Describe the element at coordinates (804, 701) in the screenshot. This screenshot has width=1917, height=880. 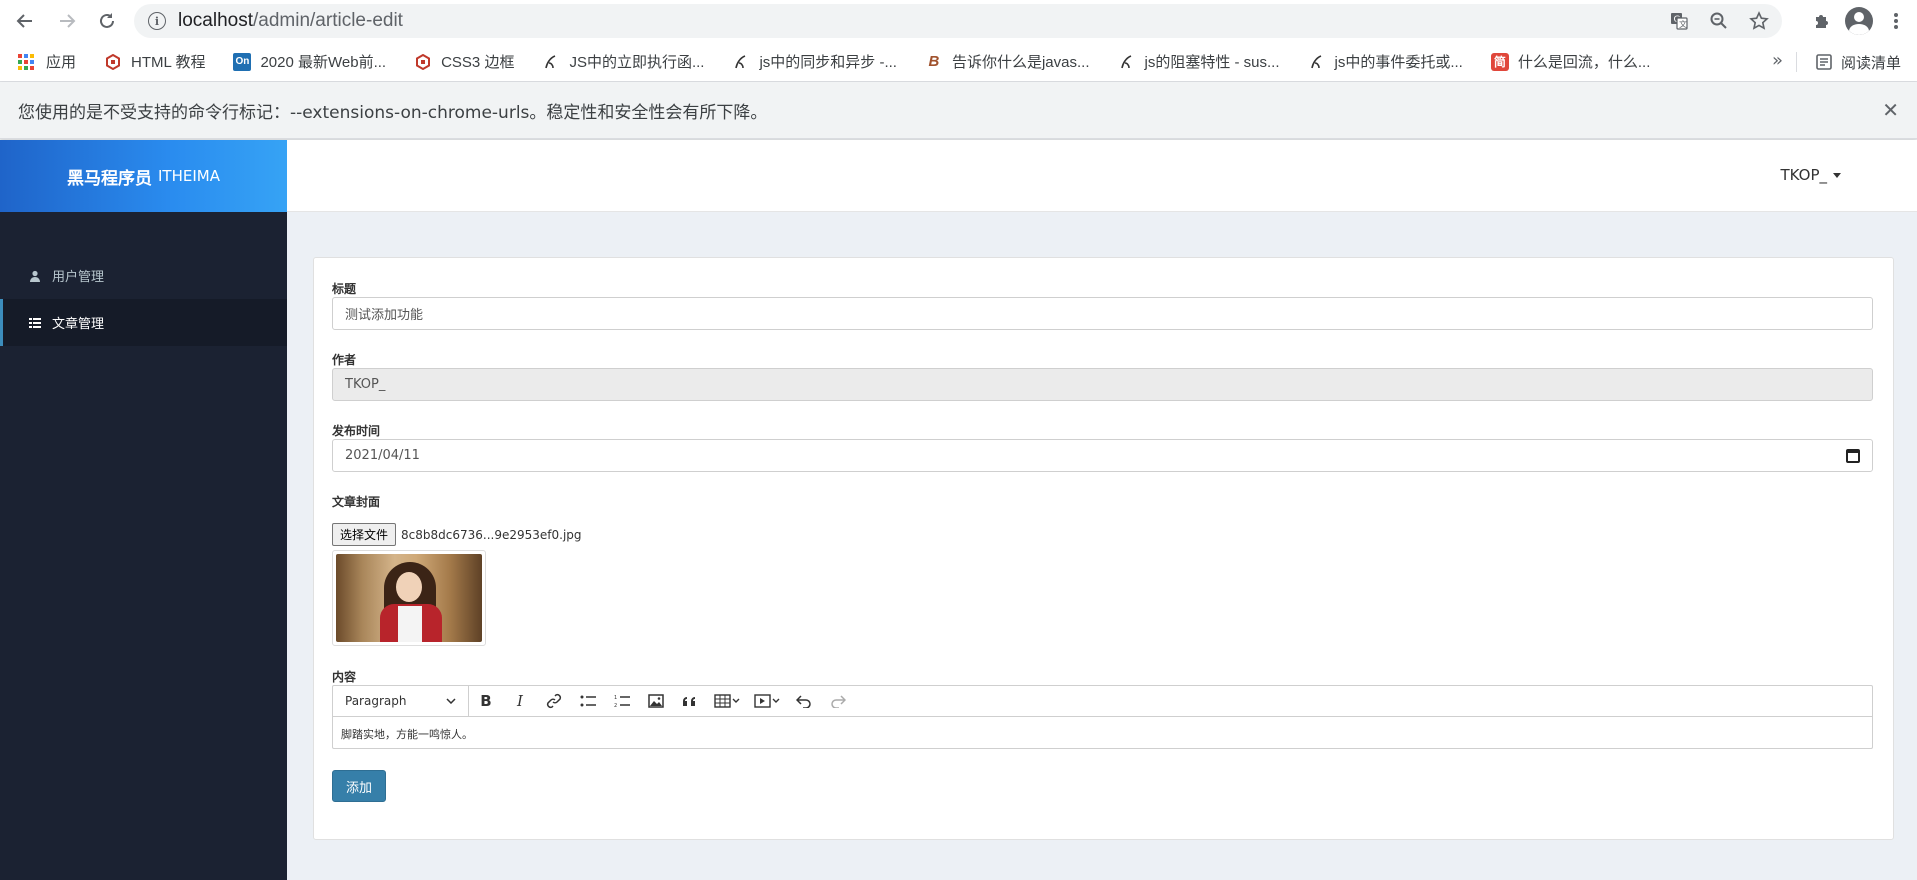
I see `undo-icon` at that location.